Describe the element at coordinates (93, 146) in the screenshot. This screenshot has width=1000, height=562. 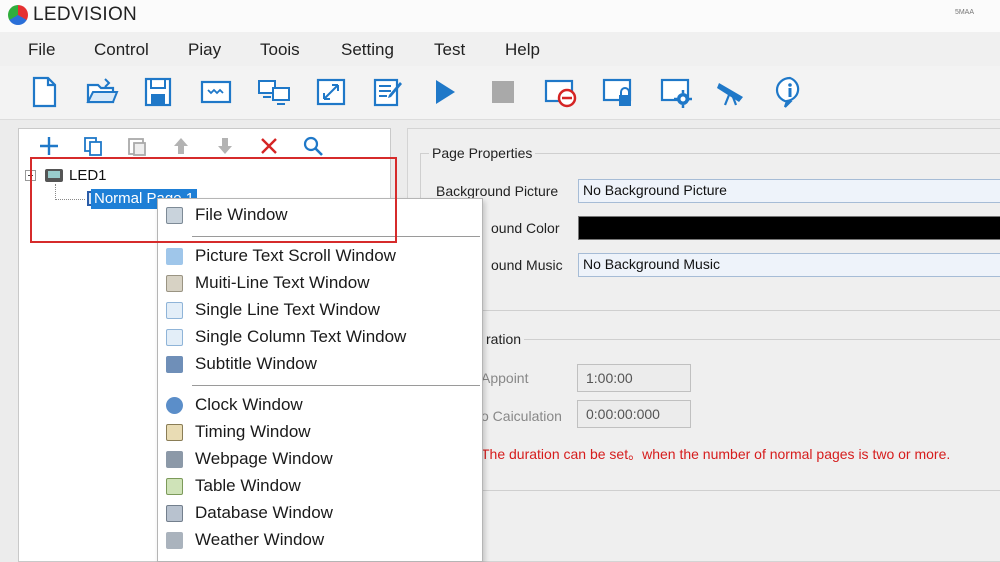
I see `copy-icon` at that location.